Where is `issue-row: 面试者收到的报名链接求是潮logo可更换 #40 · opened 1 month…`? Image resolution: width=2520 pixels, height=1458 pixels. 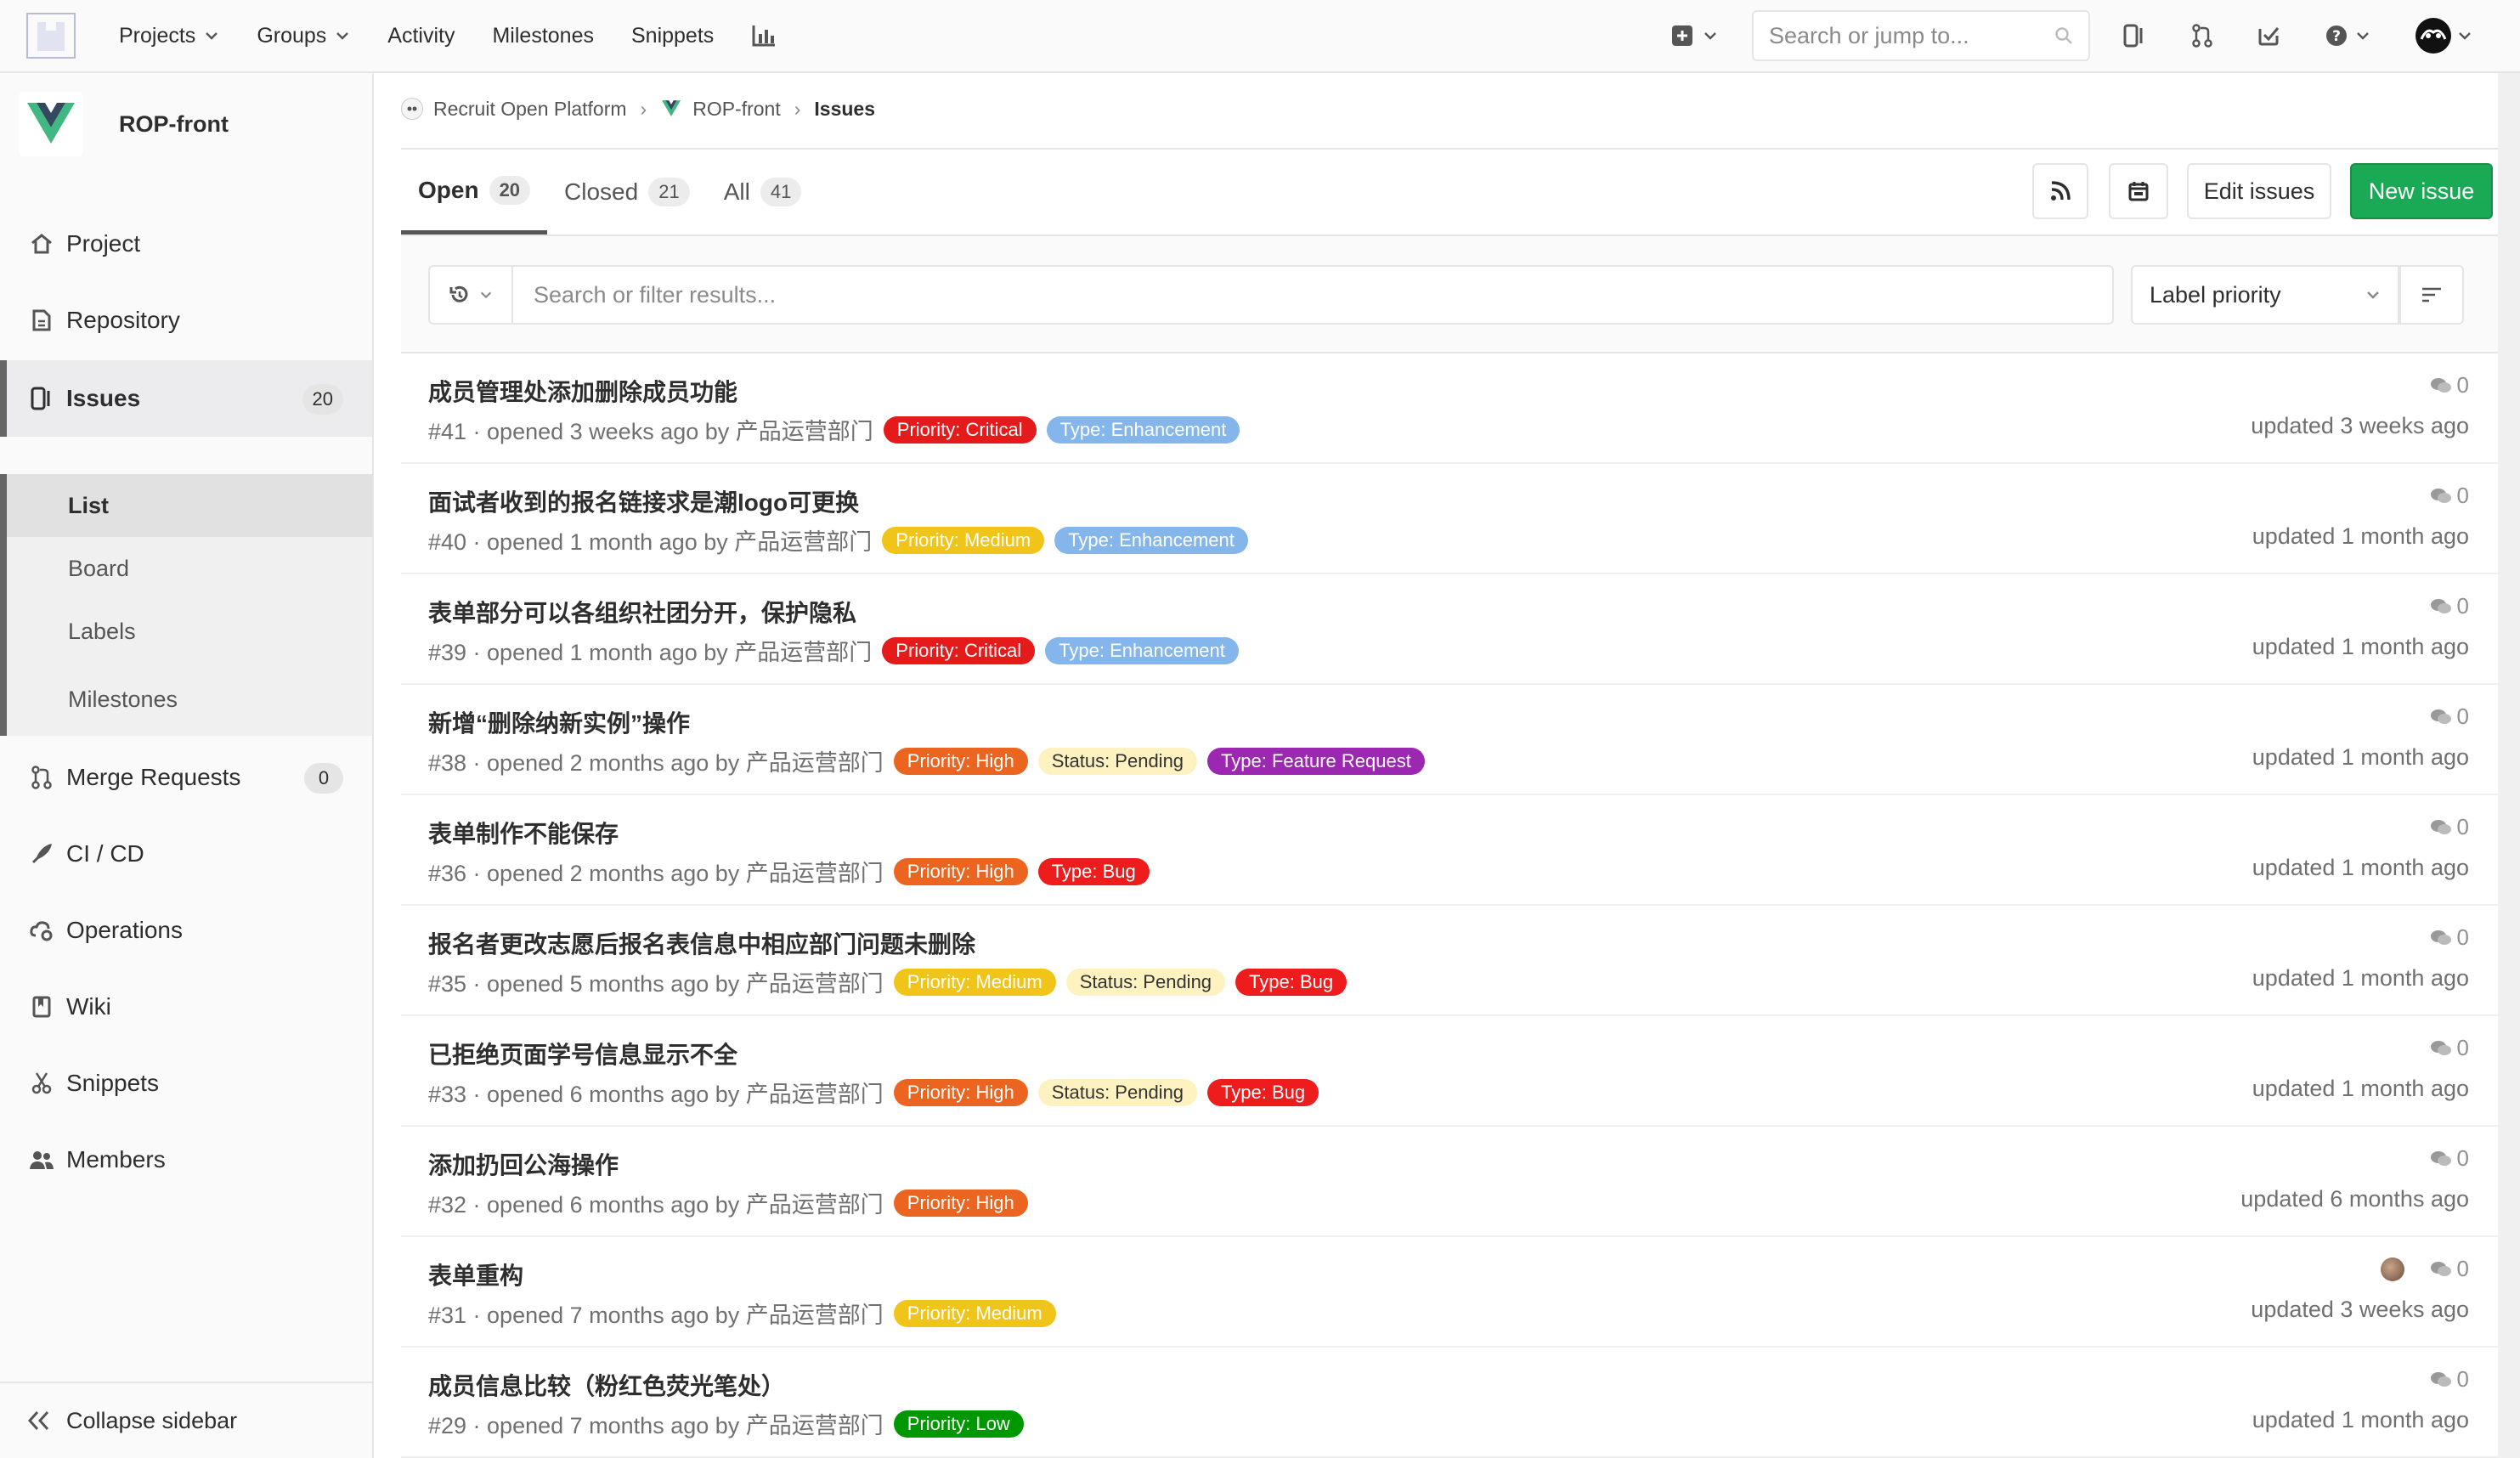 issue-row: 面试者收到的报名链接求是潮logo可更换 #40 · opened 1 month… is located at coordinates (1450, 519).